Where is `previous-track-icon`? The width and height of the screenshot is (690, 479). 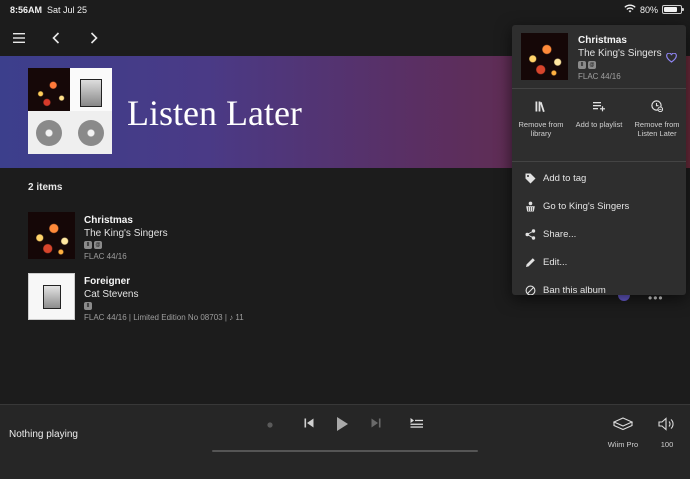
previous-track-icon is located at coordinates (309, 423).